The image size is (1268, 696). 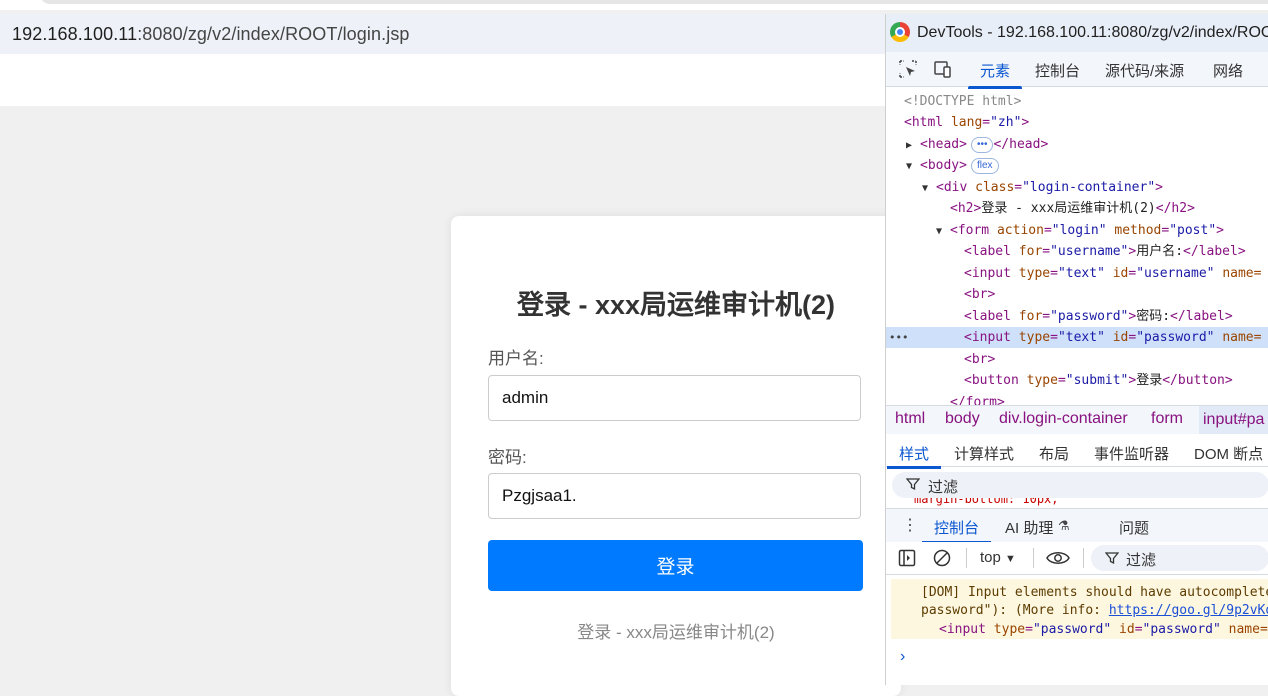 What do you see at coordinates (1021, 144) in the screenshot?
I see `head-close-tag: </head>` at bounding box center [1021, 144].